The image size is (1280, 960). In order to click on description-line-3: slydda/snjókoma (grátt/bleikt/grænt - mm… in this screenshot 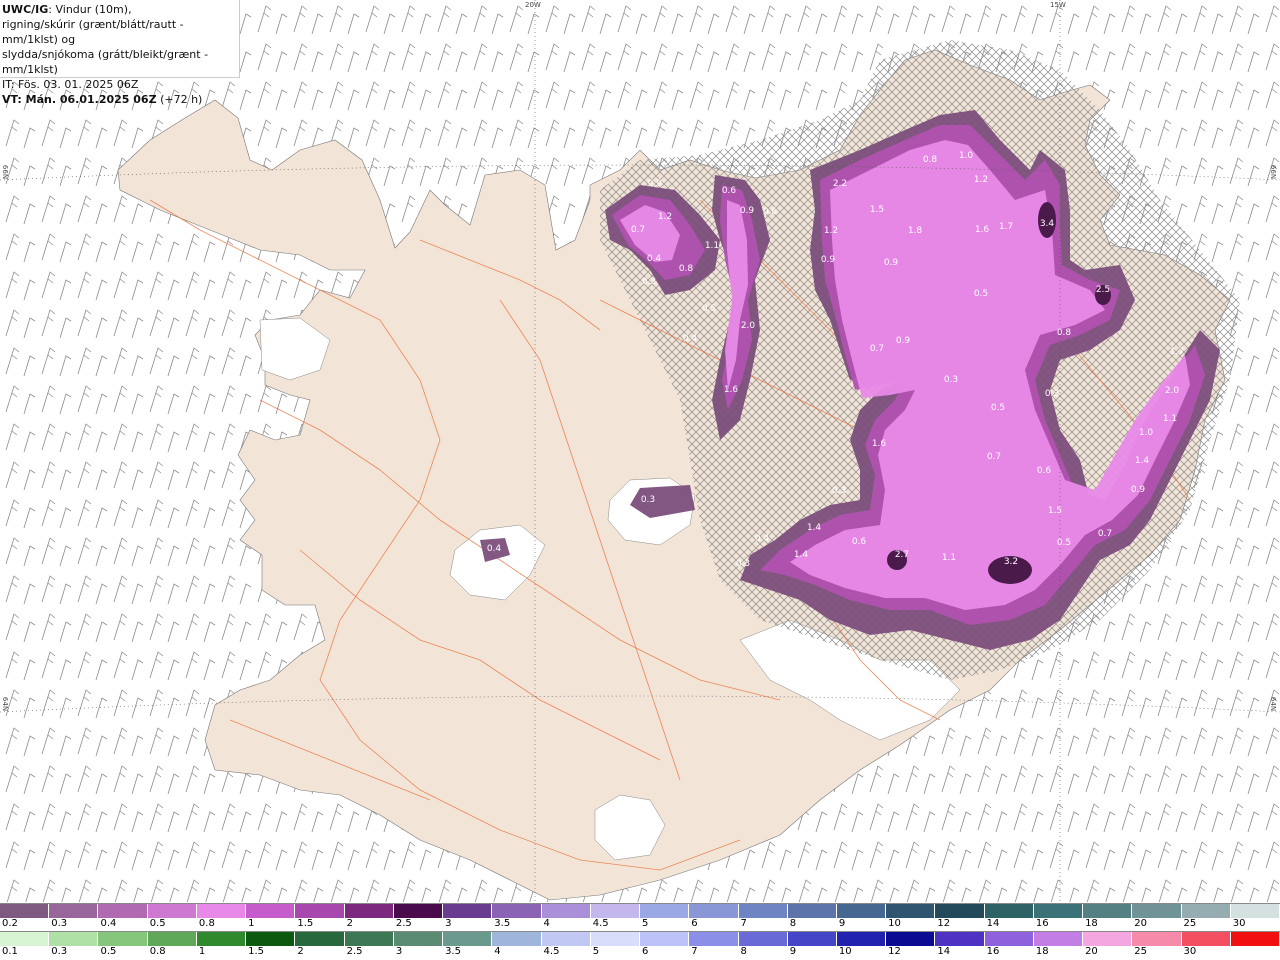, I will do `click(105, 62)`.